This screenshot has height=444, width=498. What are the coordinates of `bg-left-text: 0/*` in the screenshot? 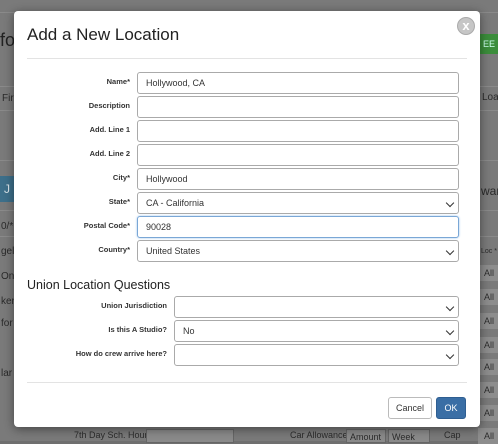 It's located at (7, 226).